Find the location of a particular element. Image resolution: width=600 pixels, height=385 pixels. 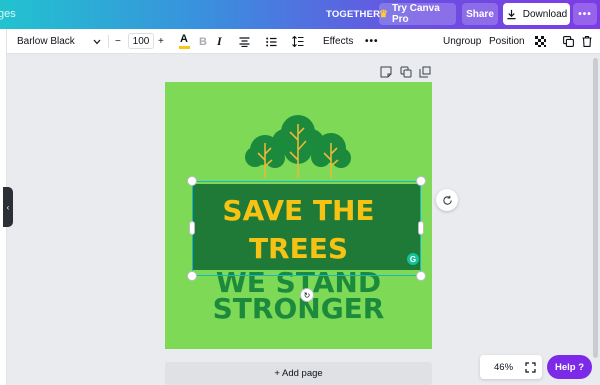

add-page-icon is located at coordinates (425, 72).